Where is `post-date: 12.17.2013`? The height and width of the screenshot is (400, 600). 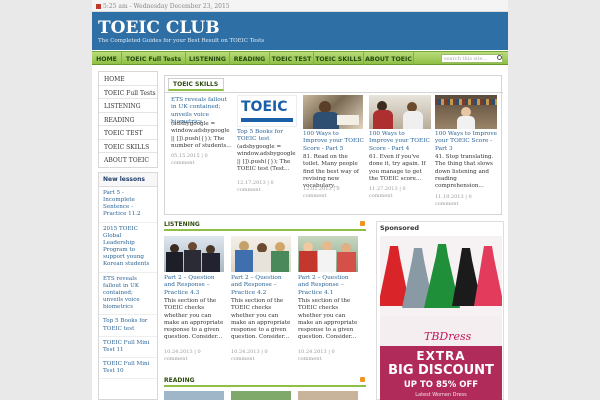 post-date: 12.17.2013 is located at coordinates (251, 183).